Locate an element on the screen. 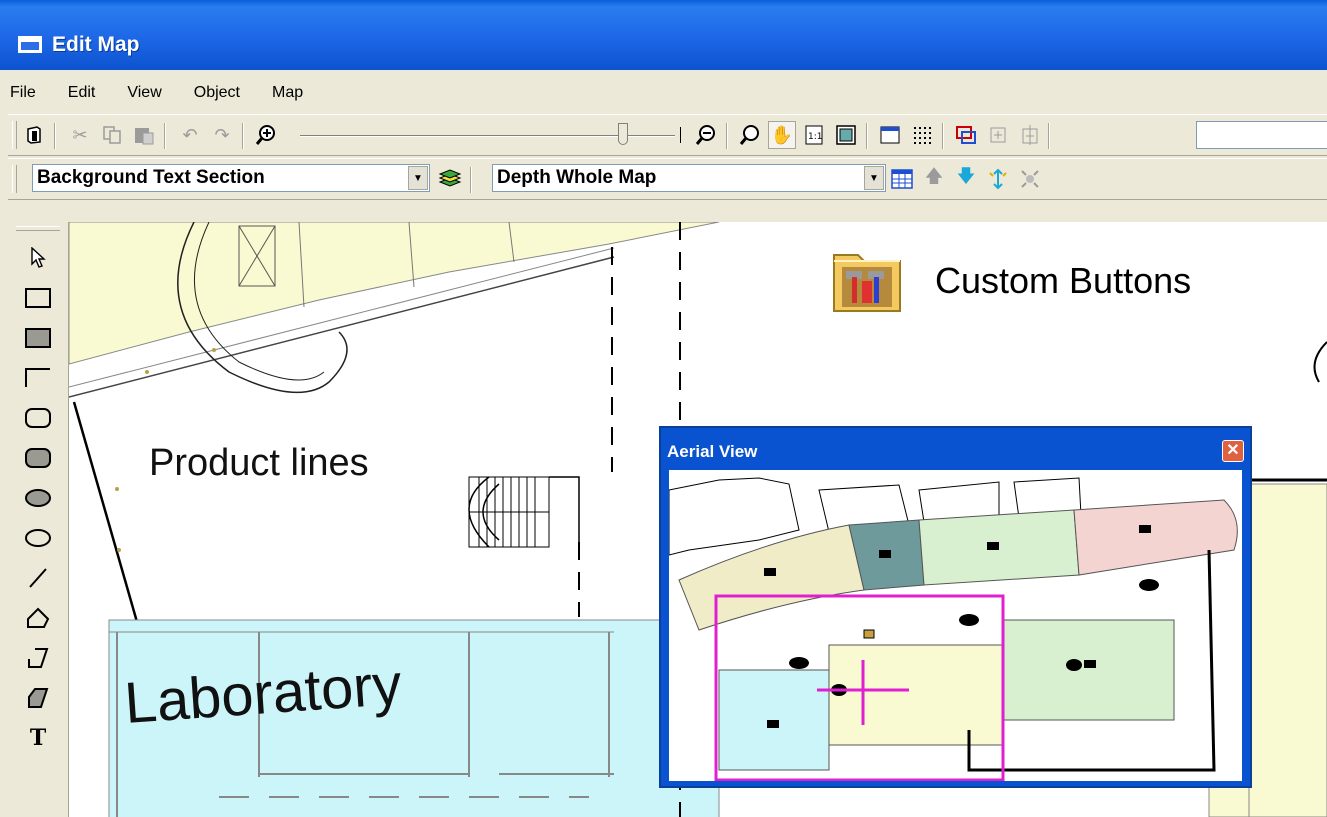  select-arrow-icon is located at coordinates (38, 258).